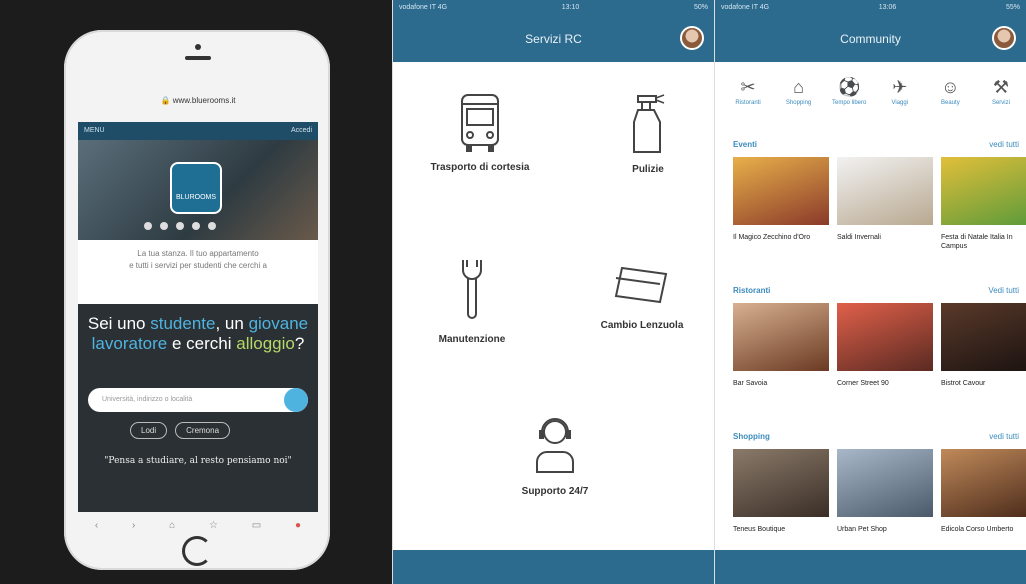 The height and width of the screenshot is (584, 1026). I want to click on site-top-strip: MENU Accedi, so click(198, 131).